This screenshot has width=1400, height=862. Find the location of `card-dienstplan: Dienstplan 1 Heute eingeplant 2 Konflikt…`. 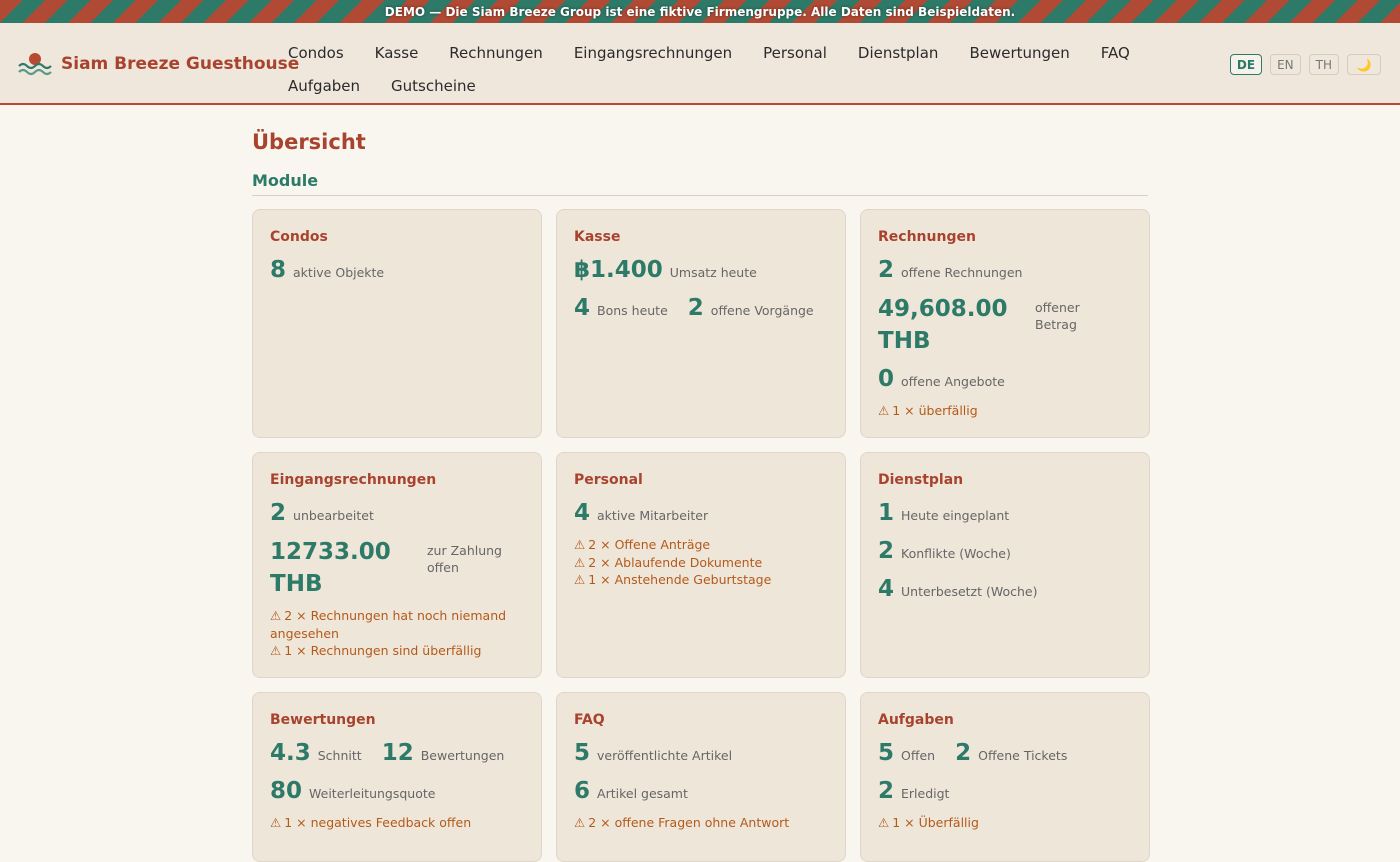

card-dienstplan: Dienstplan 1 Heute eingeplant 2 Konflikt… is located at coordinates (1005, 565).